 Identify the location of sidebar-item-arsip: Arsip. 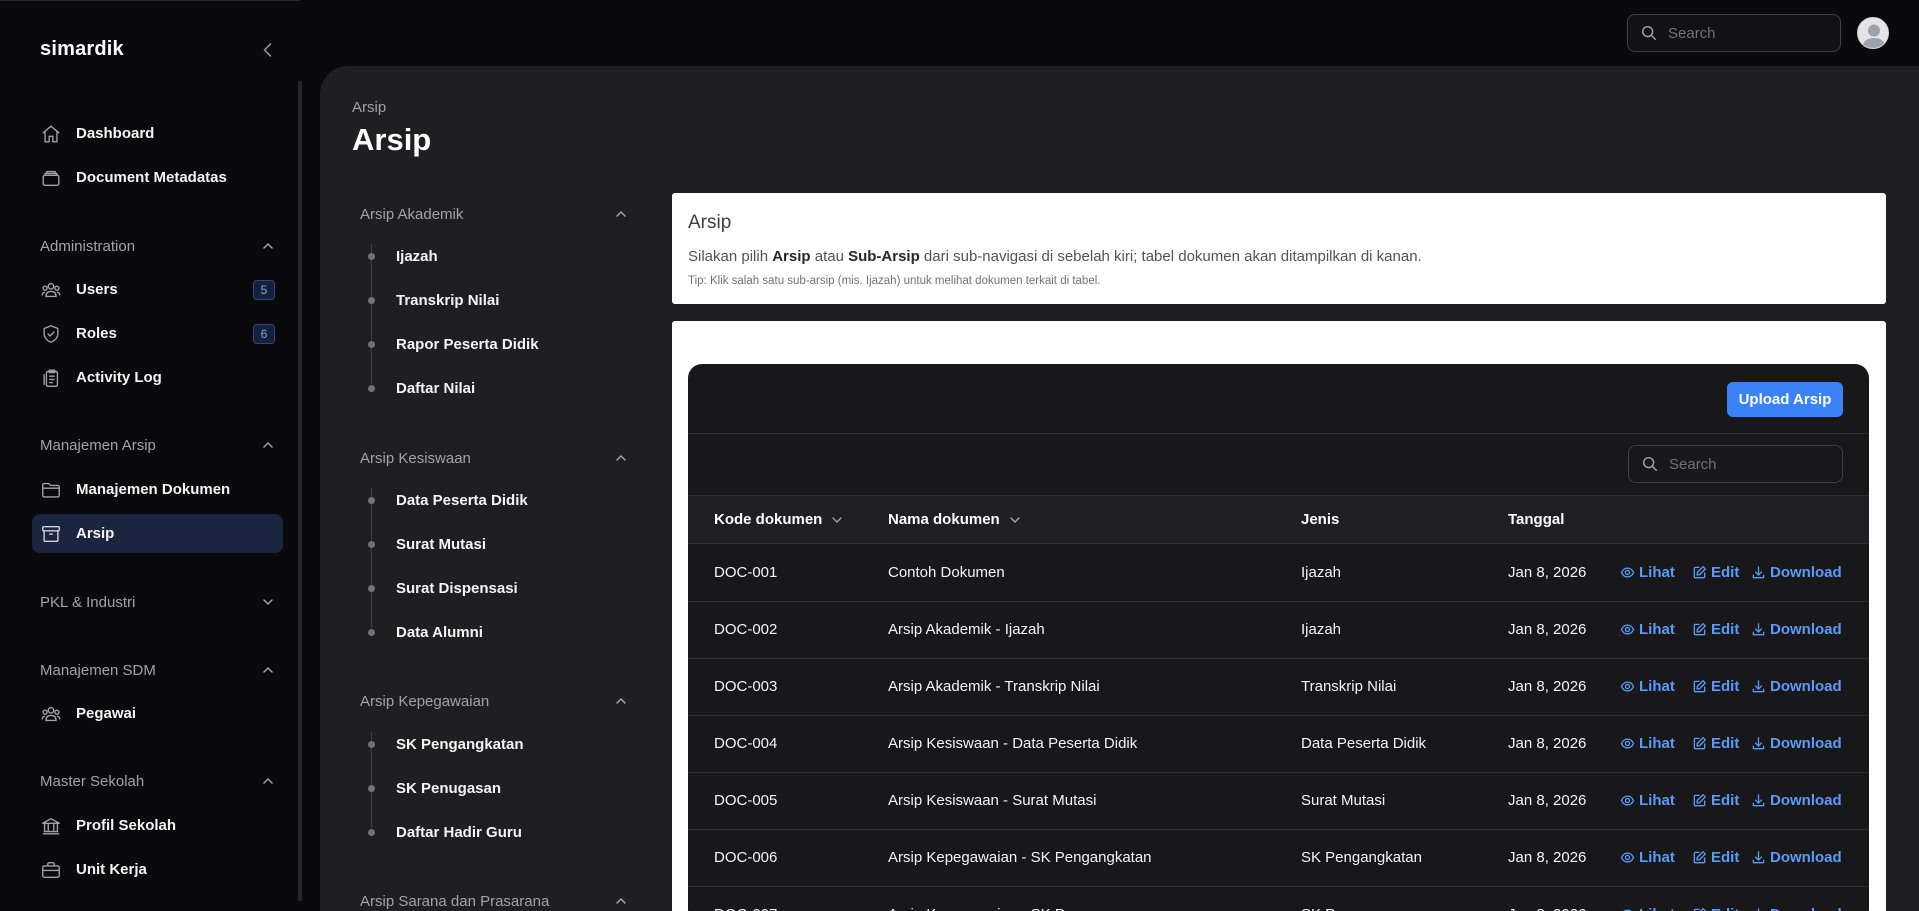
(157, 533).